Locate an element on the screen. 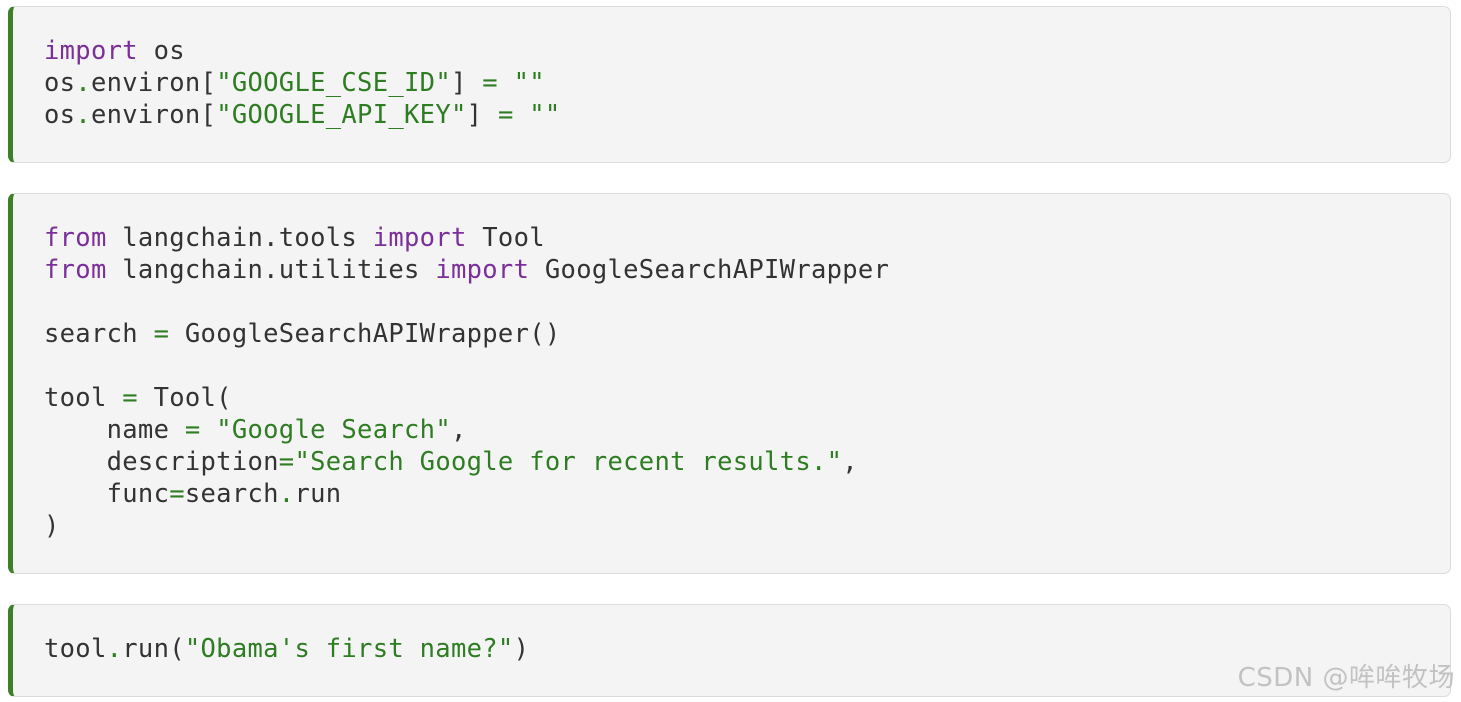 Image resolution: width=1461 pixels, height=702 pixels. code-text: GoogleSearchAPIWrapper is located at coordinates (709, 270).